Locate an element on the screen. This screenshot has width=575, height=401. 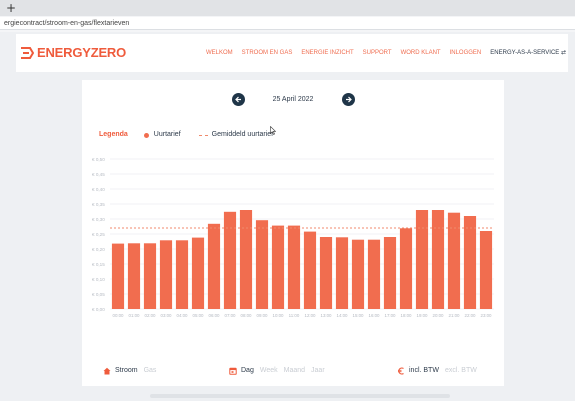
x-tick-label: 12:00 is located at coordinates (311, 315).